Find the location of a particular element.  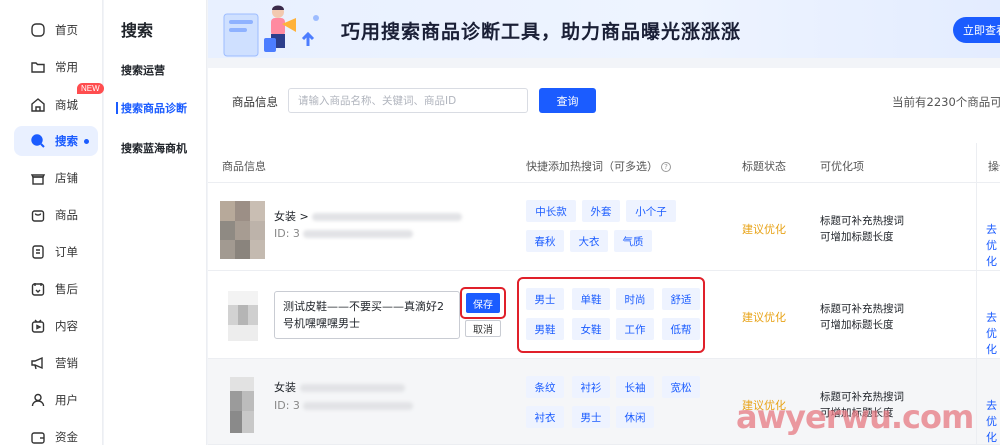

banner-view-button: 立即查看 is located at coordinates (976, 30).